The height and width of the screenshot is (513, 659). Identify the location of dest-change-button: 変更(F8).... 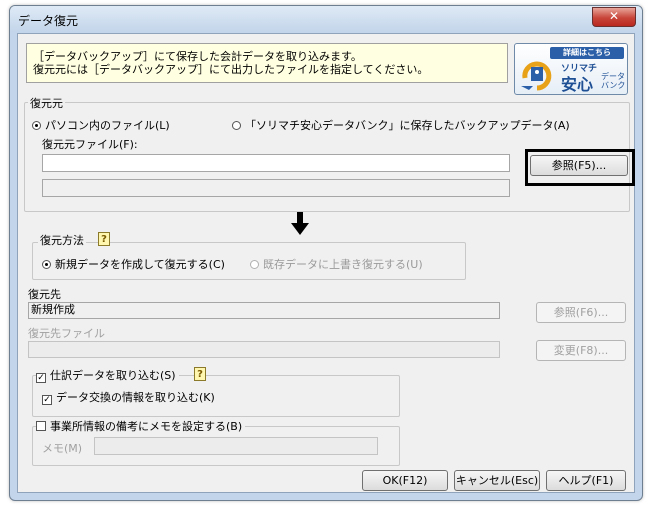
(581, 350).